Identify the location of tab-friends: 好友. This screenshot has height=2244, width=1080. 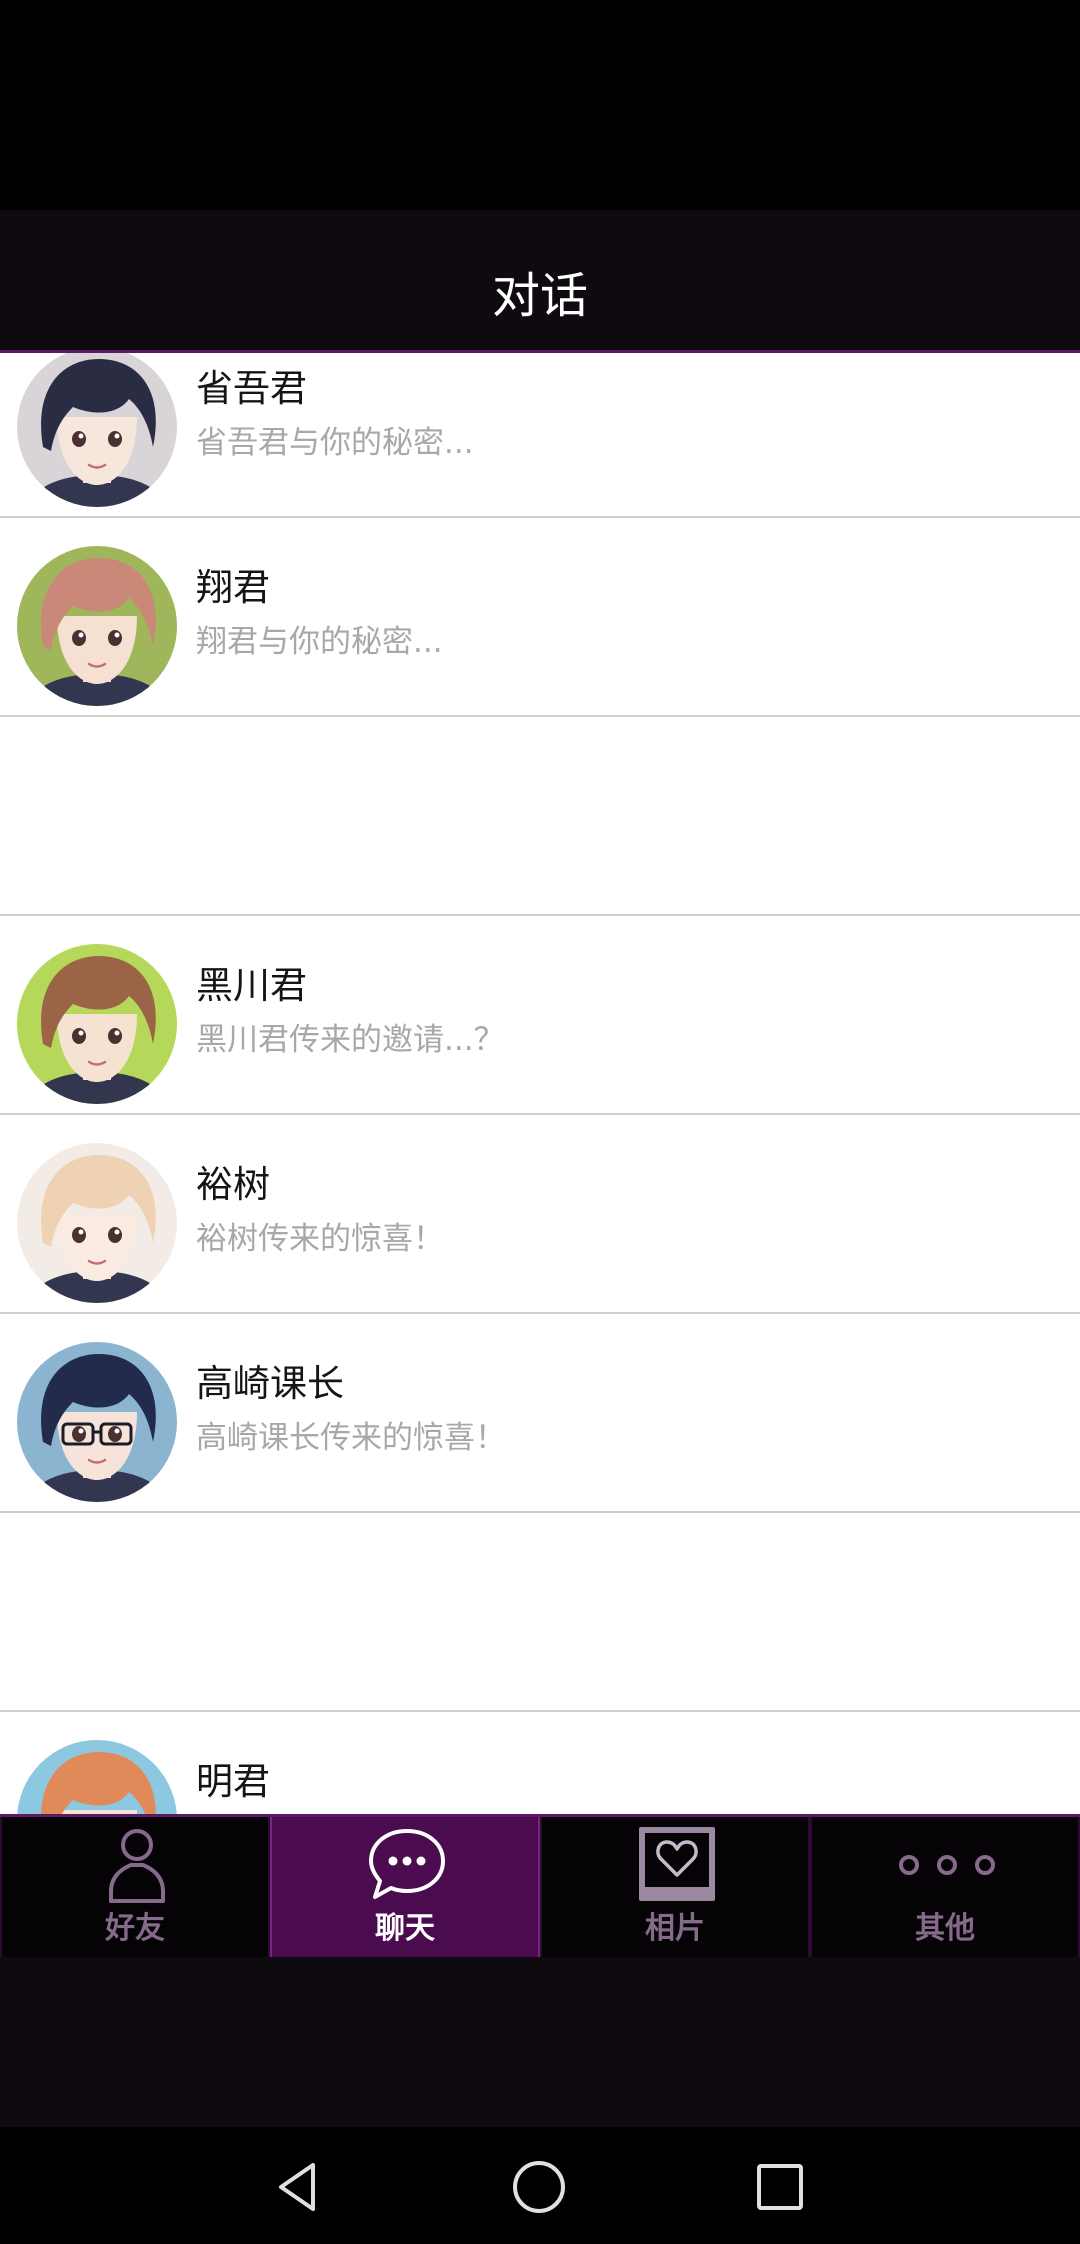
(135, 1887).